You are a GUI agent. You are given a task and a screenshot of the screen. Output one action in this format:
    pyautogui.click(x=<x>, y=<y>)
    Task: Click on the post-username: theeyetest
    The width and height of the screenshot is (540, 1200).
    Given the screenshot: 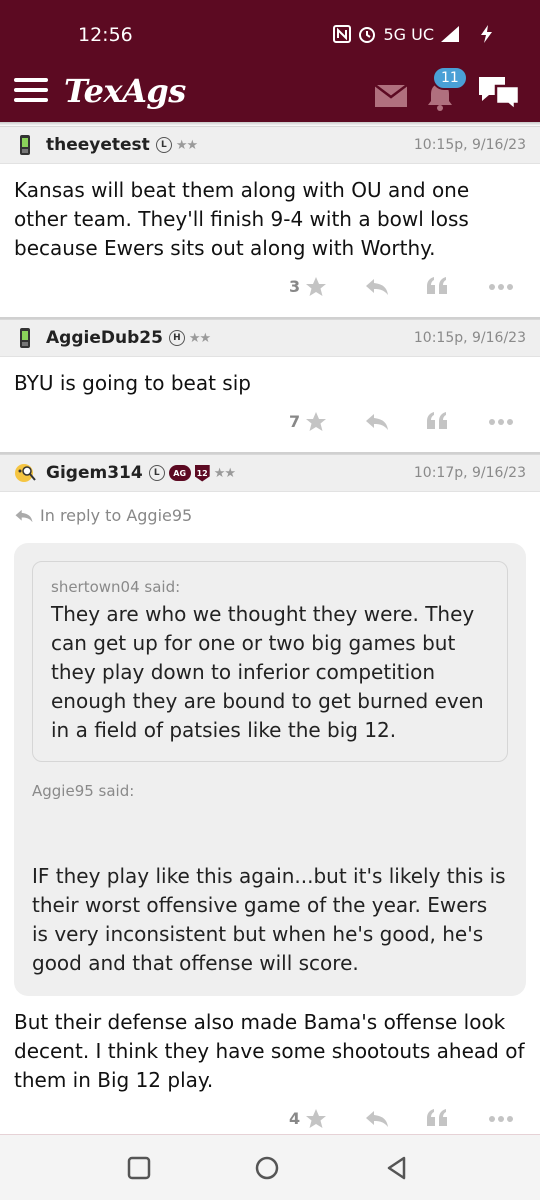 What is the action you would take?
    pyautogui.click(x=98, y=145)
    